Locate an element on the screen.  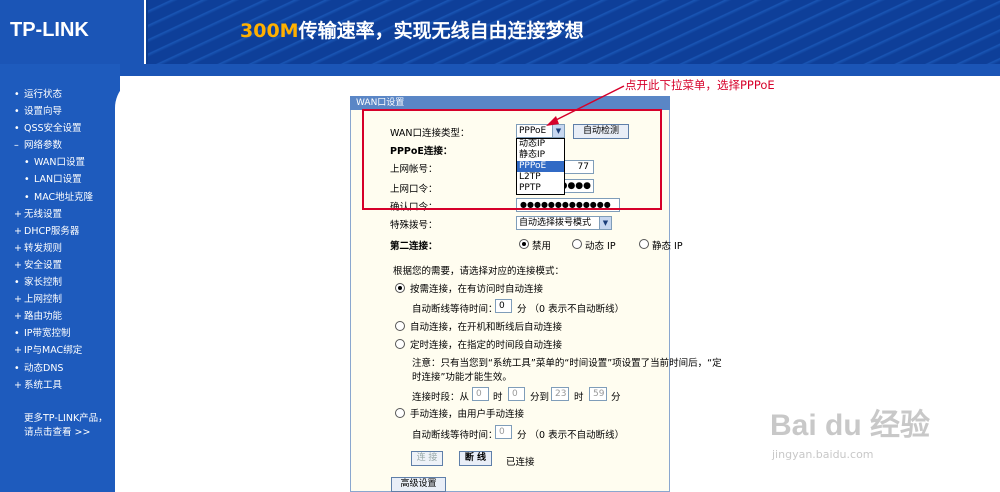
sidebar-item-lan: • LAN口设置 is located at coordinates (53, 179).